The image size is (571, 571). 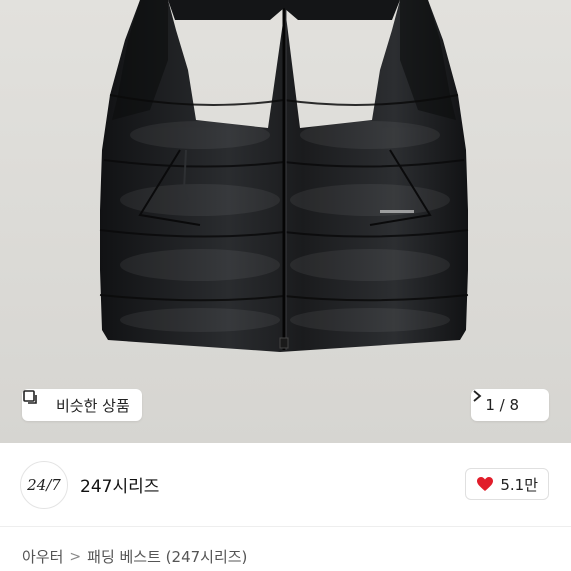 I want to click on pager-text: 1 / 8, so click(x=502, y=405).